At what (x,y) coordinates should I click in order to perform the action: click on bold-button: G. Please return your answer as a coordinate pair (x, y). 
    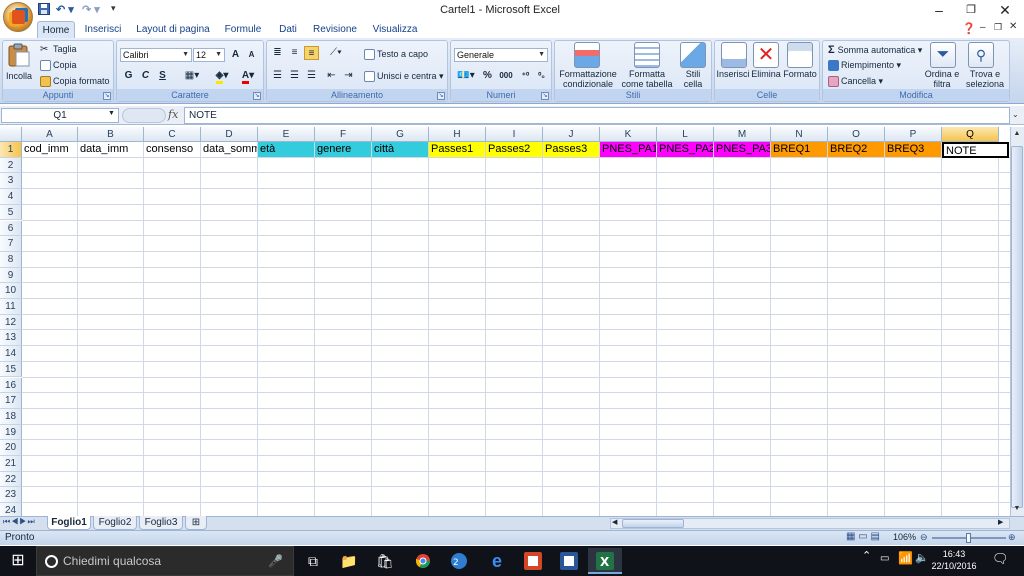
    Looking at the image, I should click on (128, 76).